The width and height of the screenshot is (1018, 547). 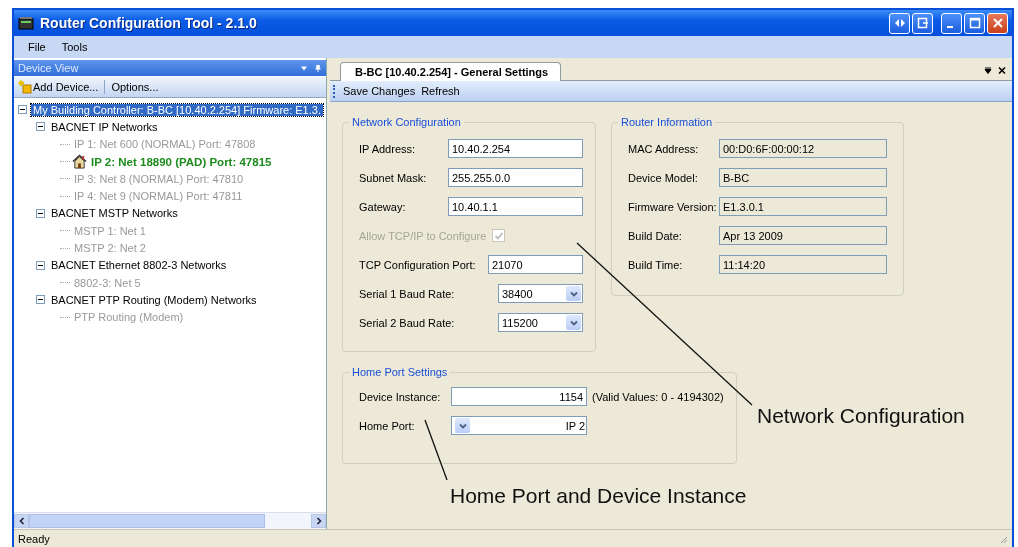 I want to click on toolbar-button: Refresh, so click(x=440, y=91).